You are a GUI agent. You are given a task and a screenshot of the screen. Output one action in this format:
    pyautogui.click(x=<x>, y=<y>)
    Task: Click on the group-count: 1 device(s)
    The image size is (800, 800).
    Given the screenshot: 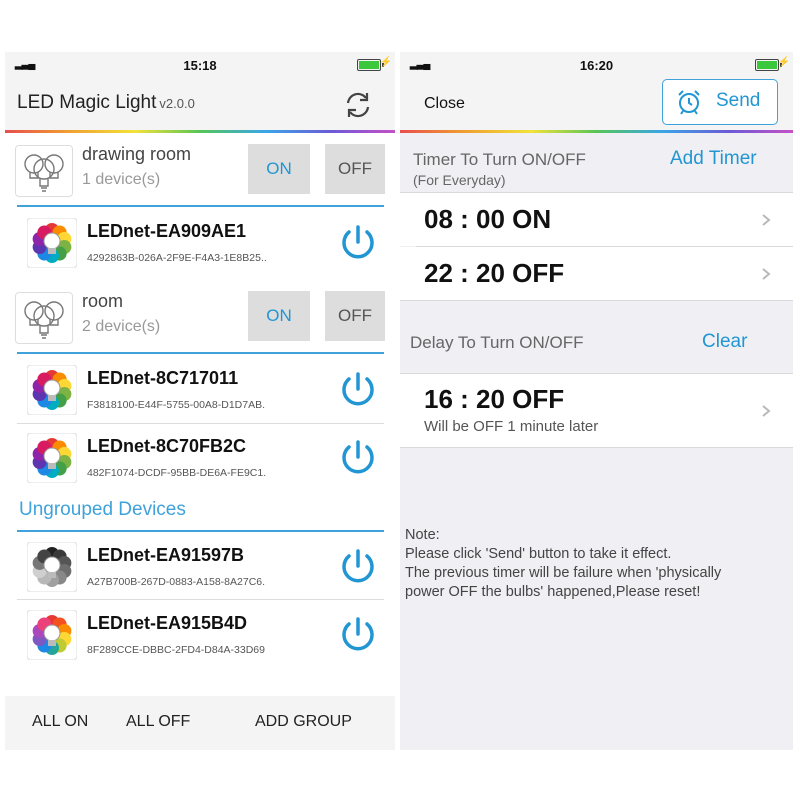 What is the action you would take?
    pyautogui.click(x=121, y=179)
    